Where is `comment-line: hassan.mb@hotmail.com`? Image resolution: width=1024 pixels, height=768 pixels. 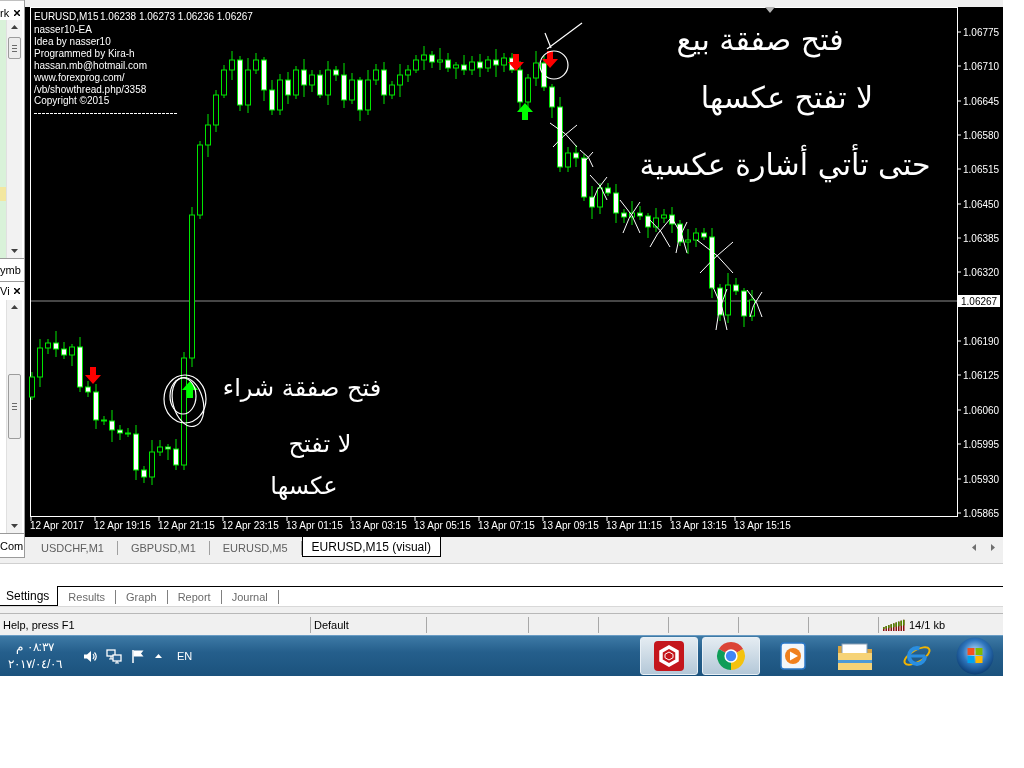
comment-line: hassan.mb@hotmail.com is located at coordinates (90, 65).